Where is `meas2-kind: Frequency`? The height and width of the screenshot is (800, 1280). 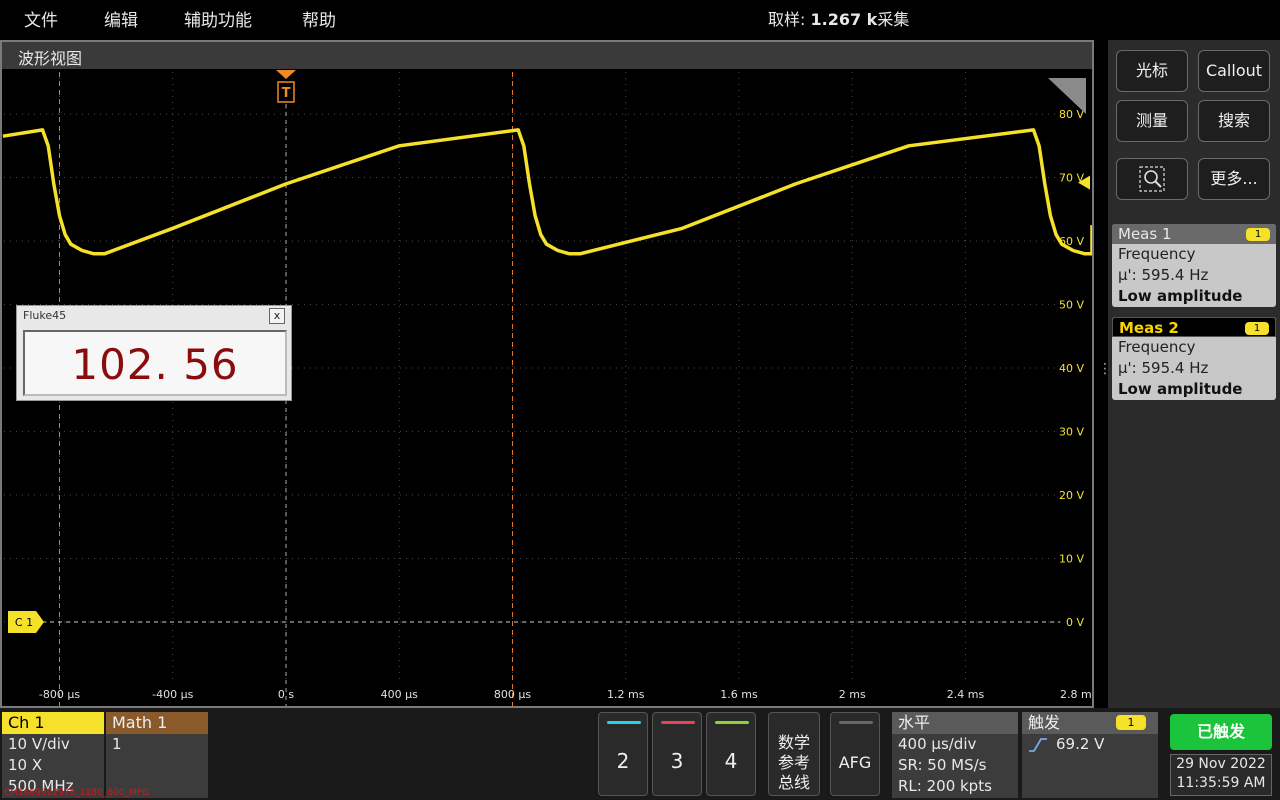
meas2-kind: Frequency is located at coordinates (1157, 347).